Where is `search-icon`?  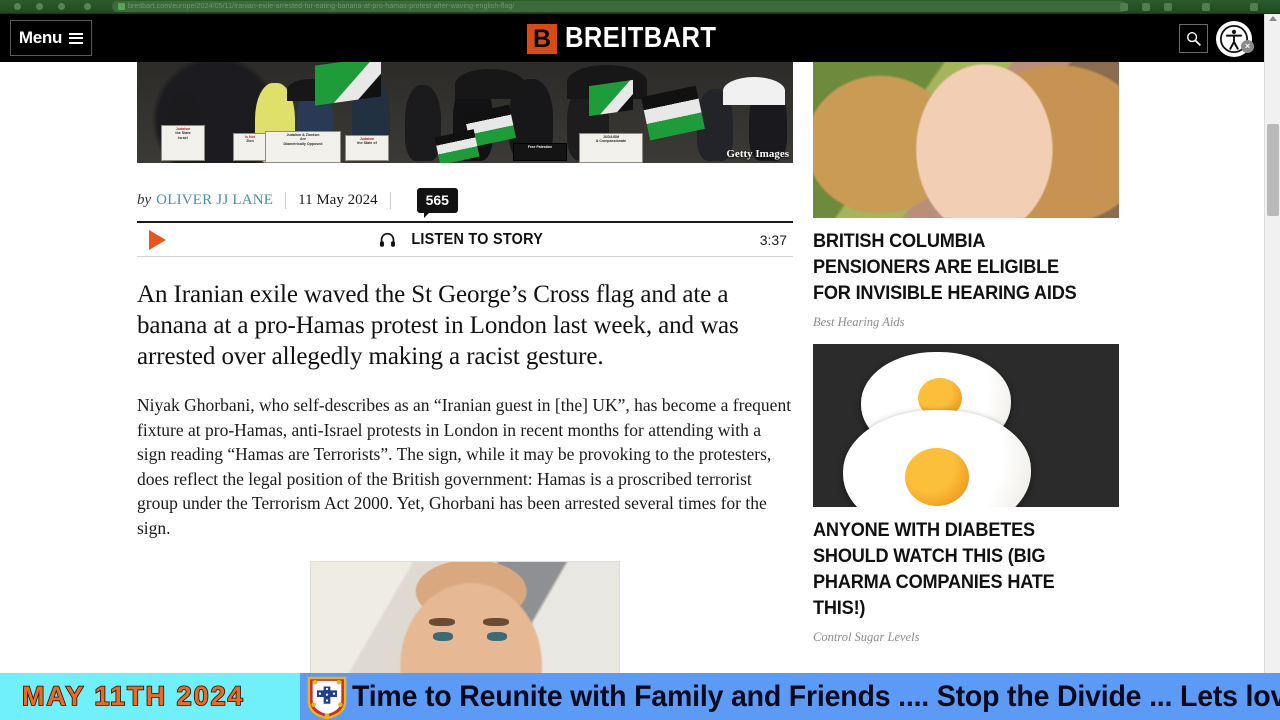
search-icon is located at coordinates (1193, 38).